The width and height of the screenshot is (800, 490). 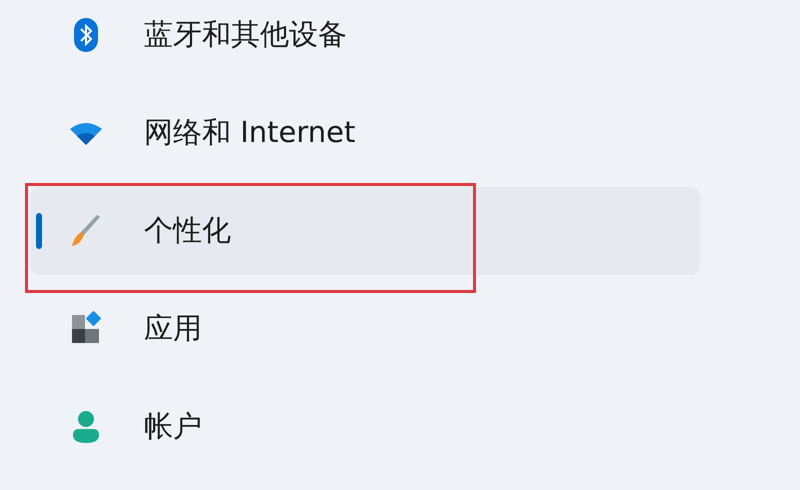 I want to click on selection-indicator, so click(x=39, y=231).